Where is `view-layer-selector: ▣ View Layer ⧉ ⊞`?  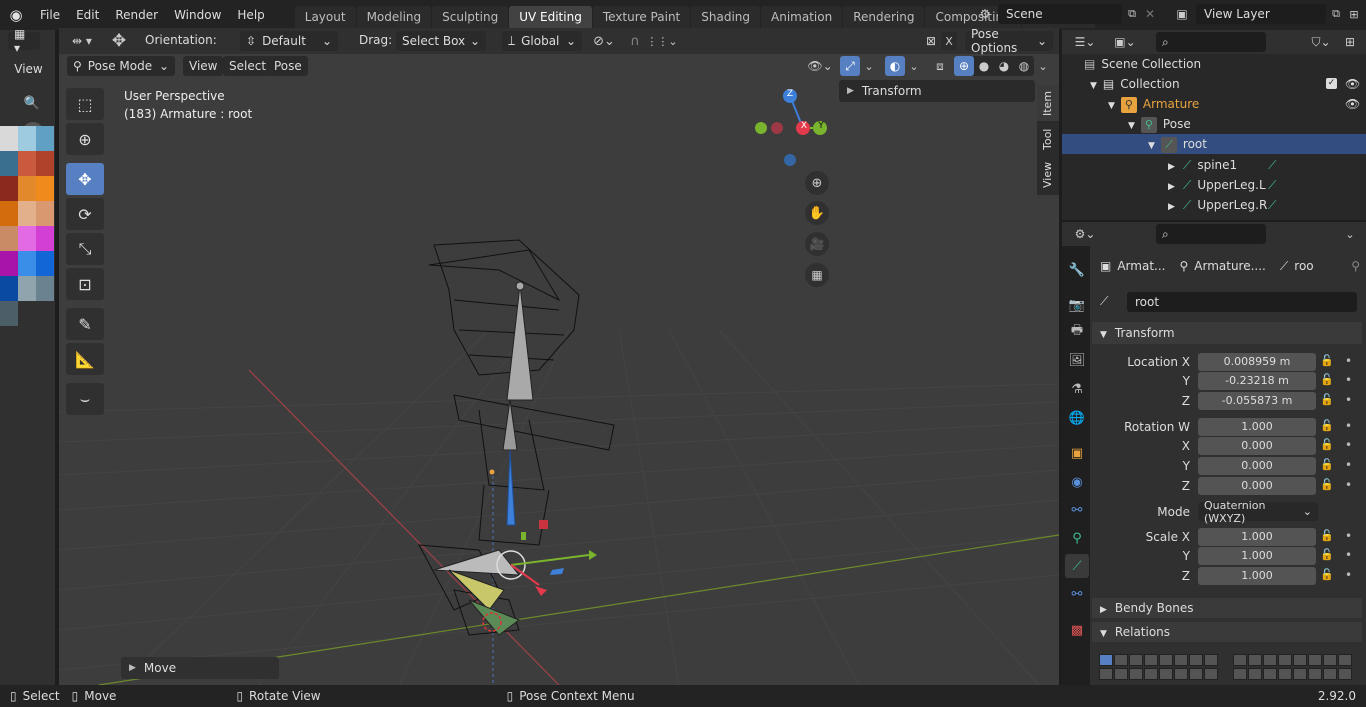
view-layer-selector: ▣ View Layer ⧉ ⊞ is located at coordinates (1265, 14).